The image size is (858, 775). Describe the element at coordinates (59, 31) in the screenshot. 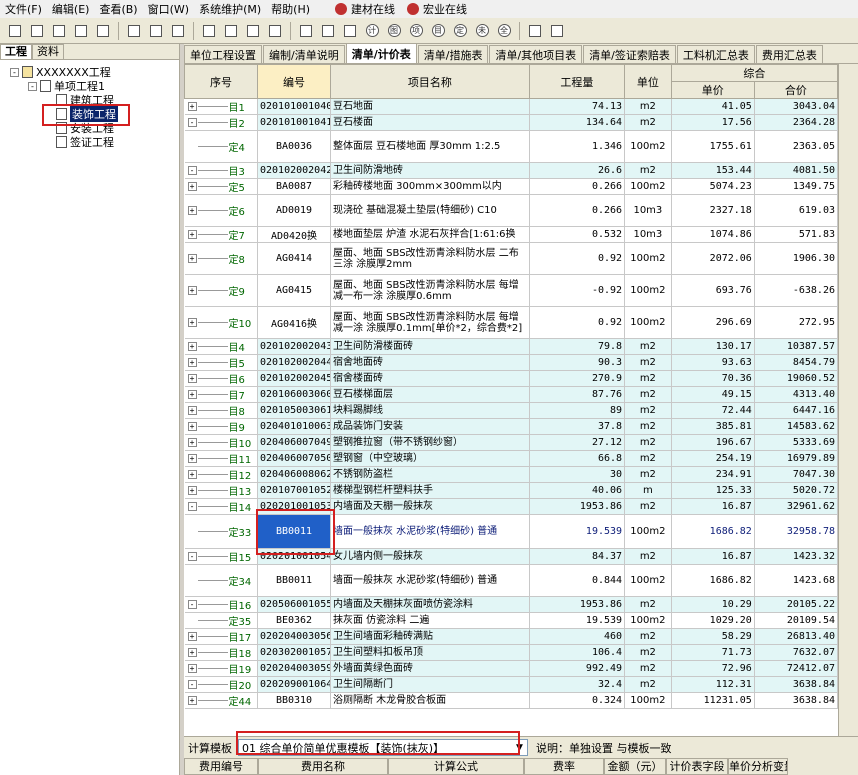

I see `folder-icon` at that location.